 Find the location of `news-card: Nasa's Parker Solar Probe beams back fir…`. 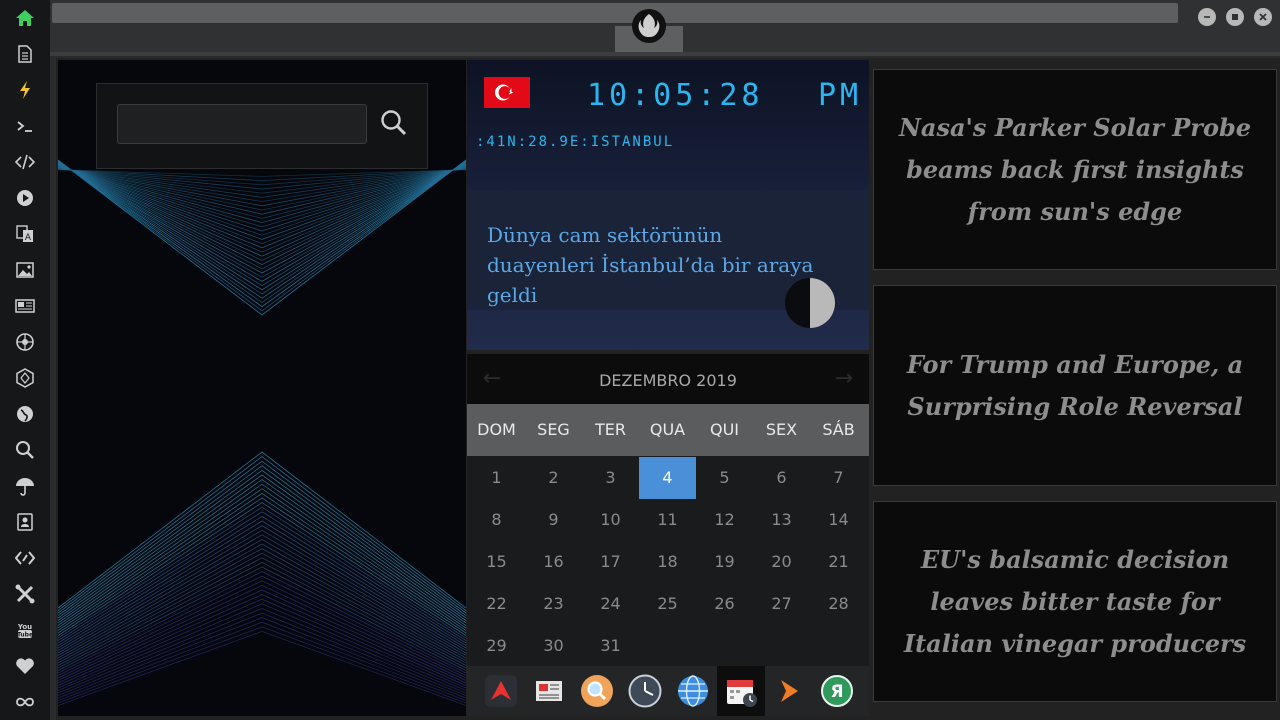

news-card: Nasa's Parker Solar Probe beams back fir… is located at coordinates (1075, 169).